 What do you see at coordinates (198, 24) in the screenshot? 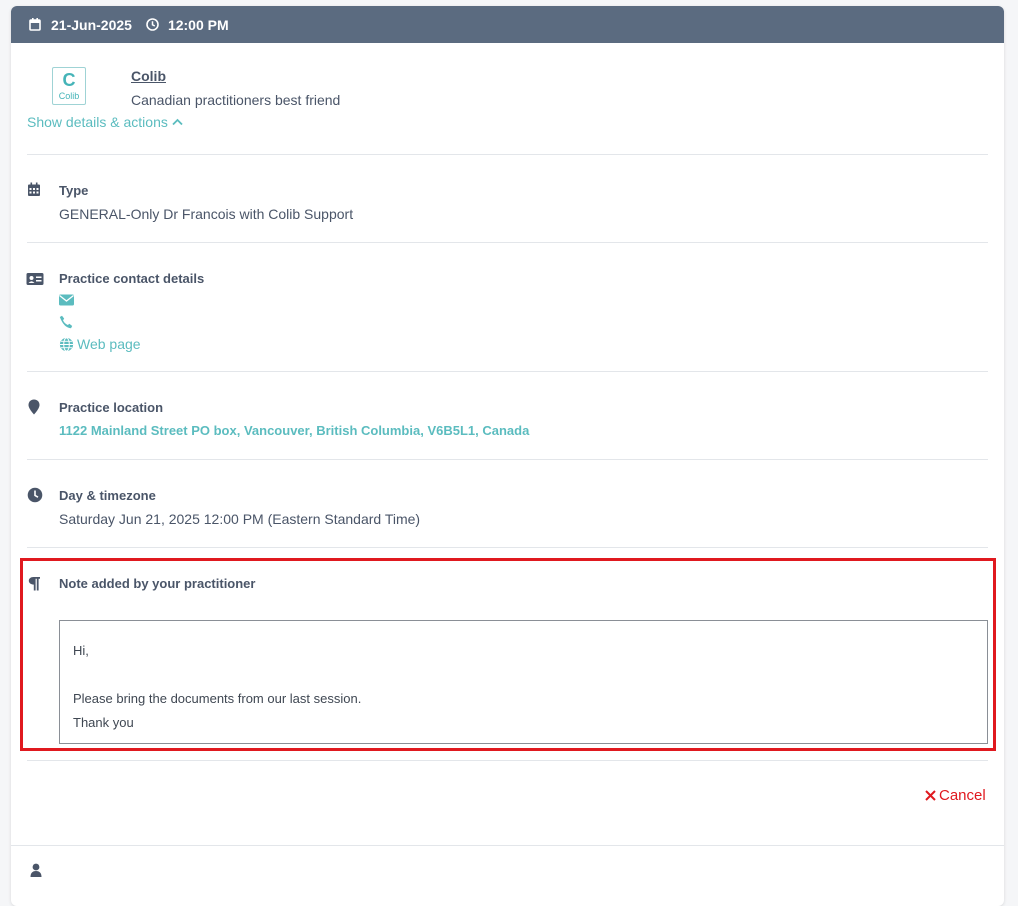
I see `appointment-time: 12:00 PM` at bounding box center [198, 24].